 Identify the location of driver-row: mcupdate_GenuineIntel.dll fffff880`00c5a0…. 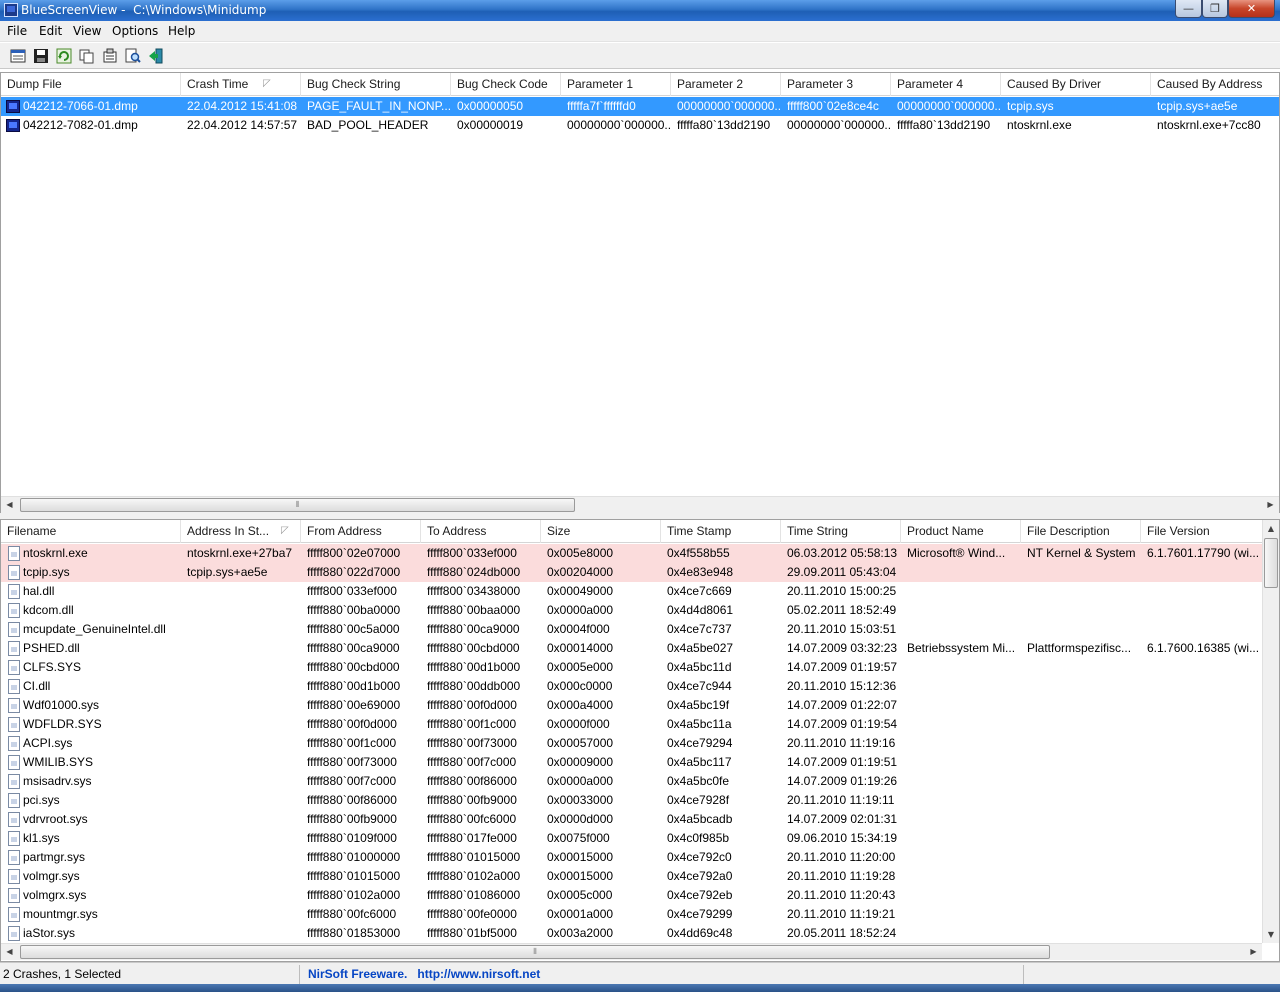
(631, 629).